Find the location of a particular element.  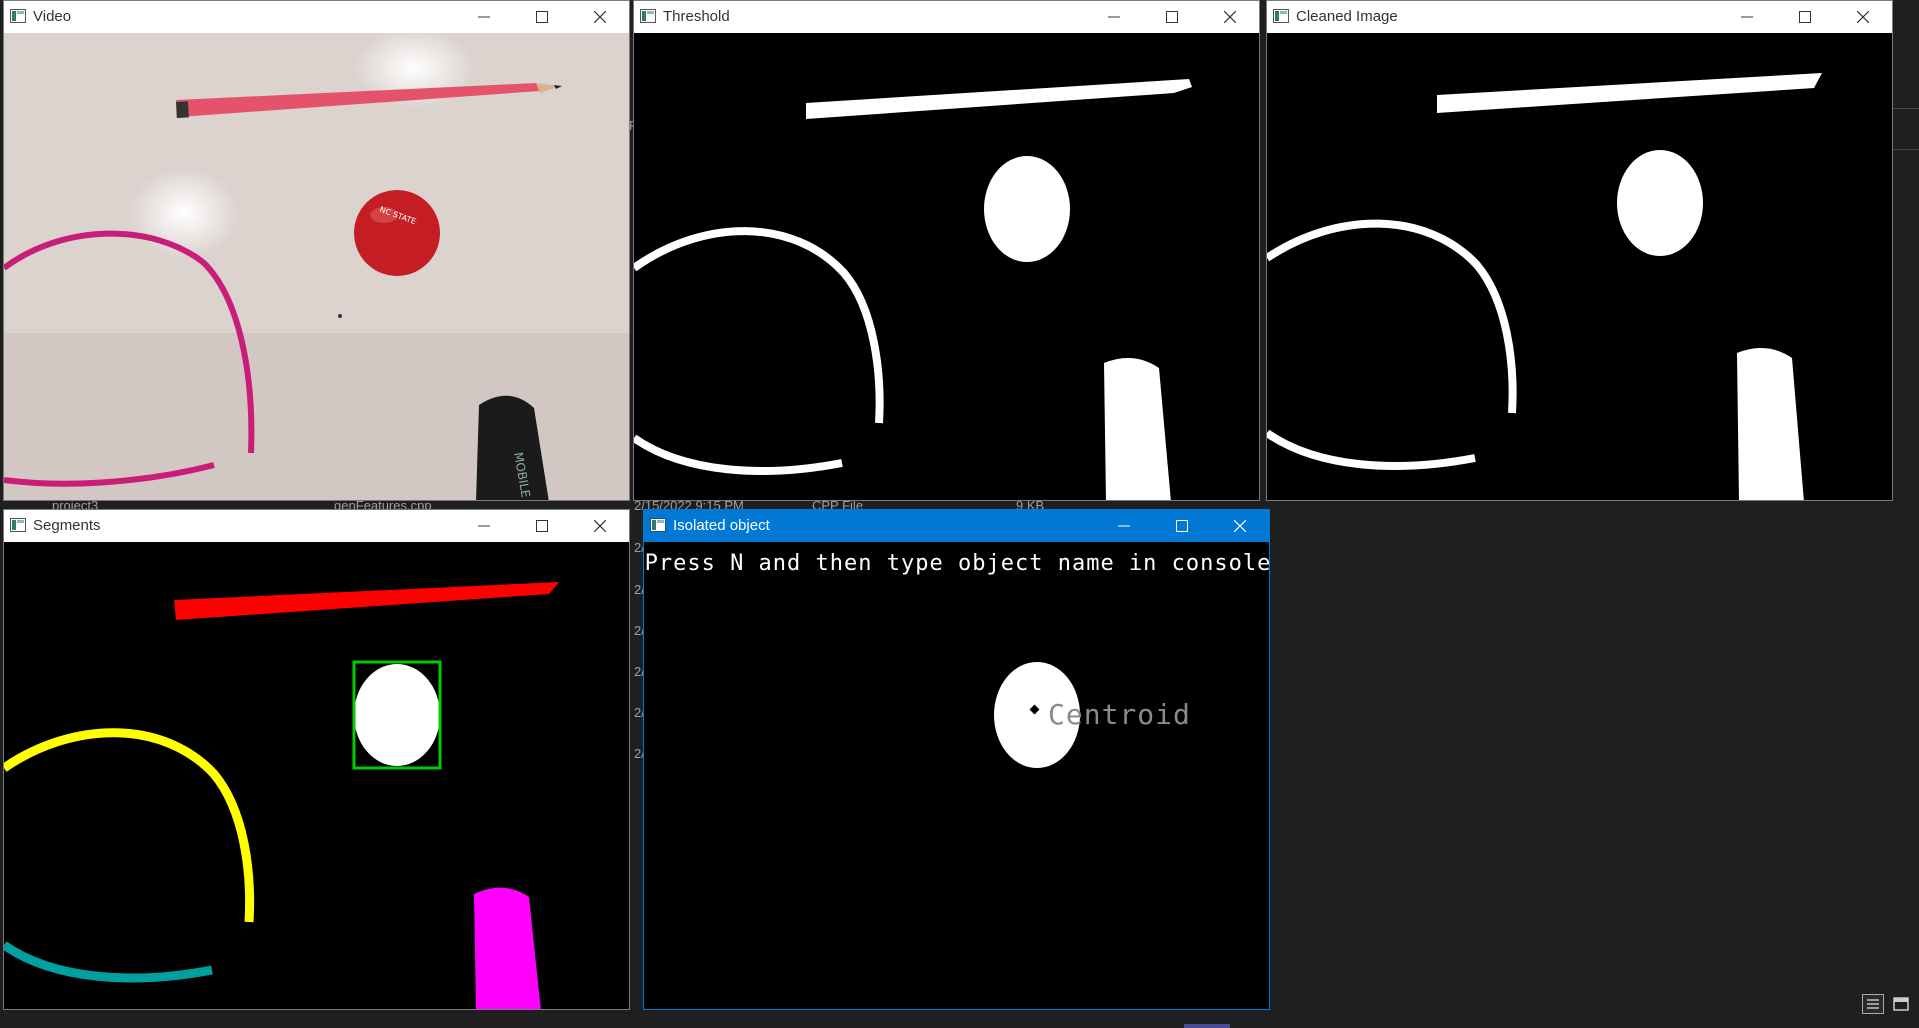

list-view-icon is located at coordinates (1873, 1004).